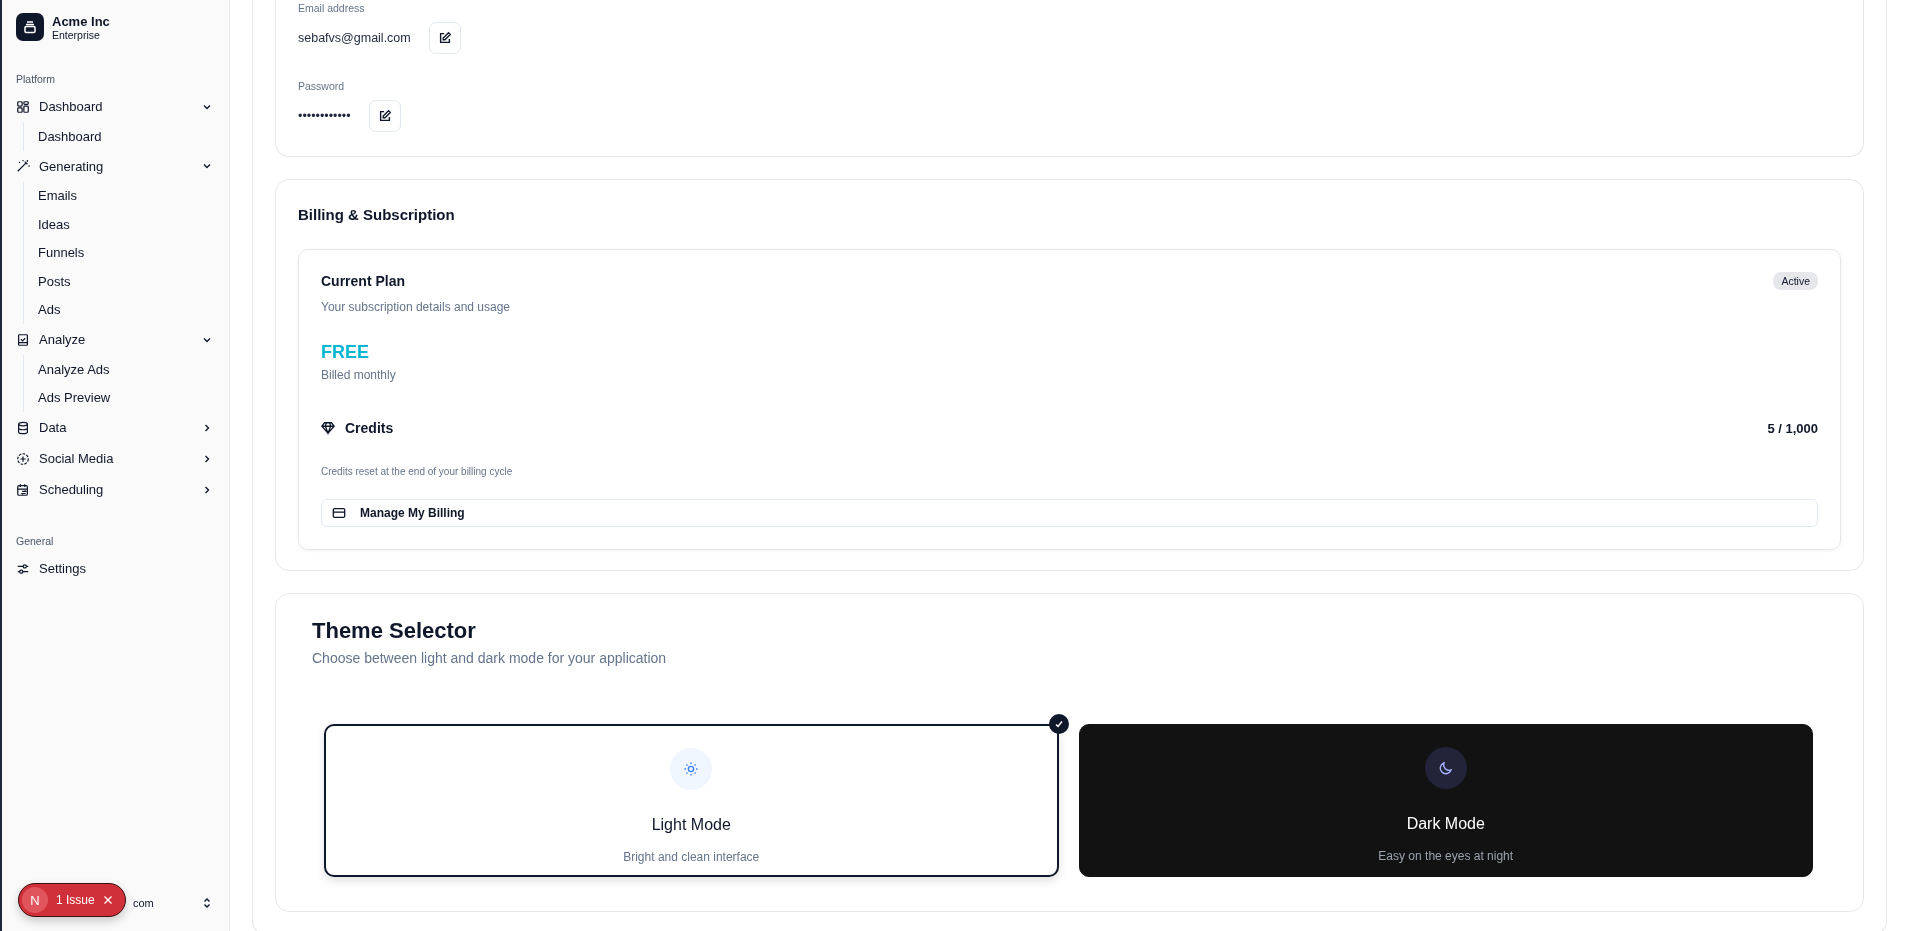 This screenshot has width=1913, height=931. What do you see at coordinates (107, 900) in the screenshot?
I see `close-icon` at bounding box center [107, 900].